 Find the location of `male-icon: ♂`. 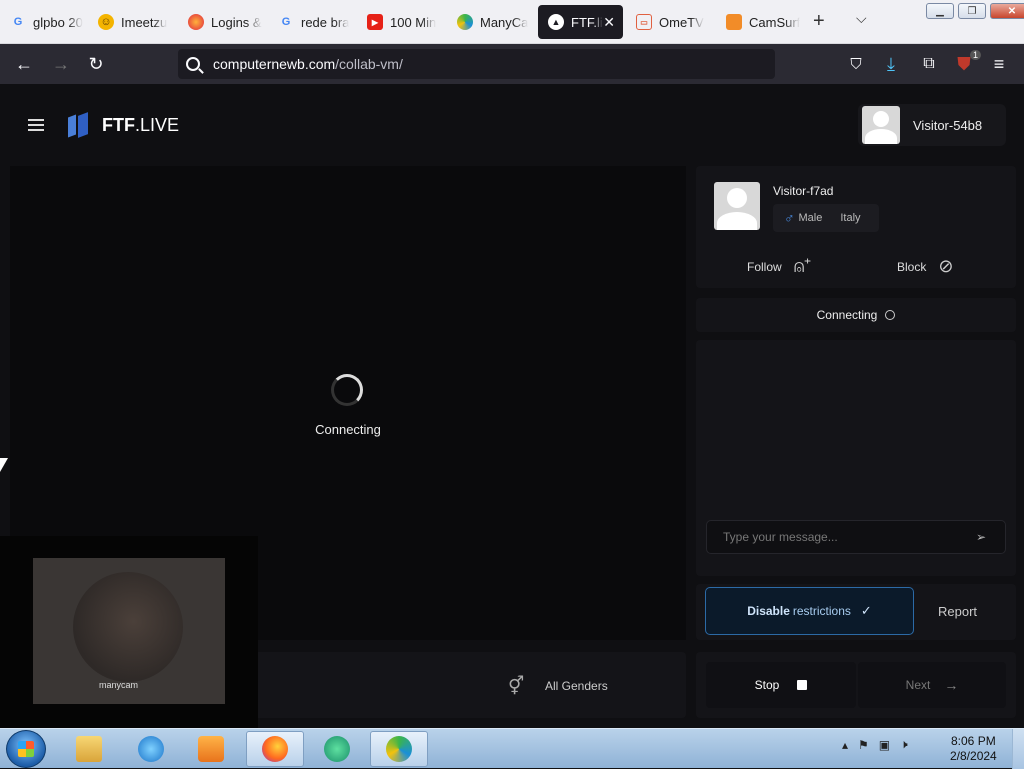

male-icon: ♂ is located at coordinates (789, 218).